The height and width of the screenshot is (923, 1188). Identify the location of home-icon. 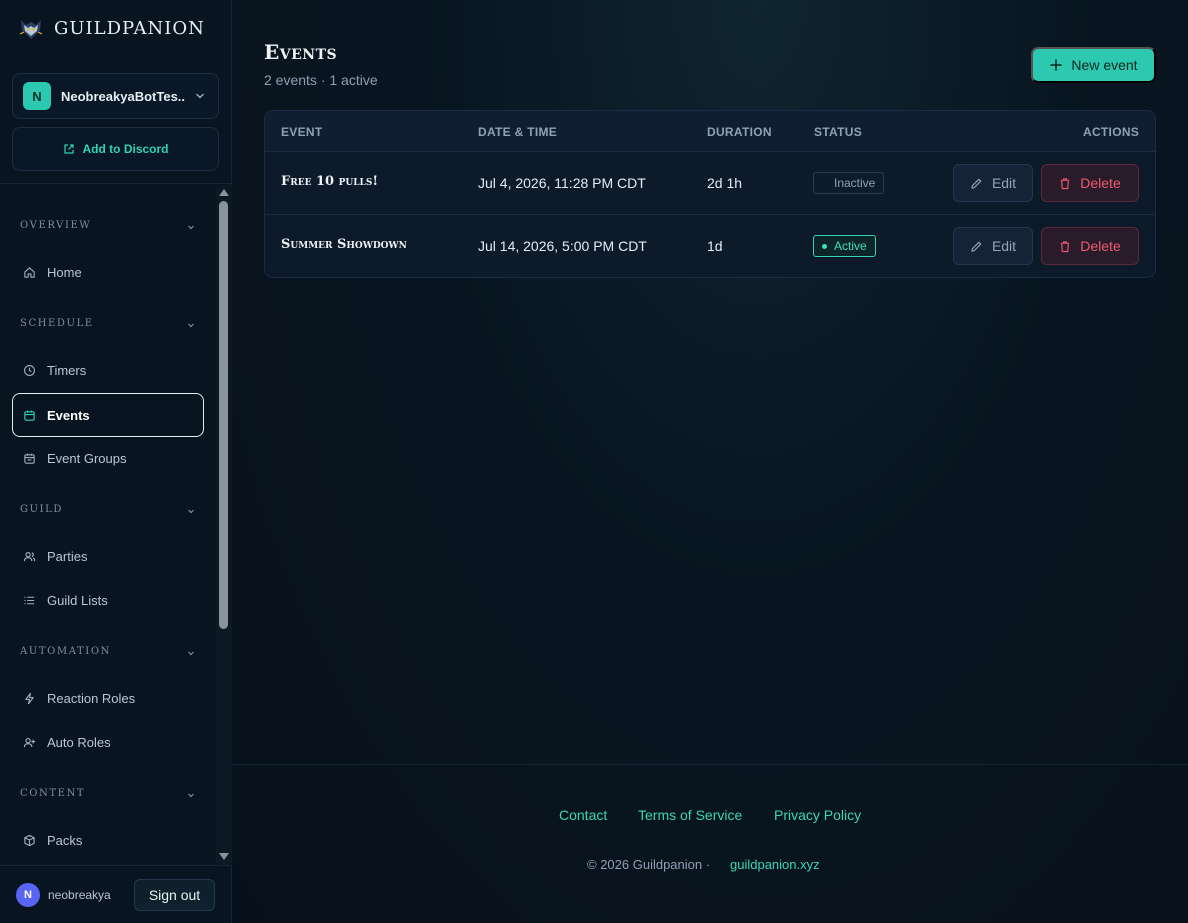
(29, 272).